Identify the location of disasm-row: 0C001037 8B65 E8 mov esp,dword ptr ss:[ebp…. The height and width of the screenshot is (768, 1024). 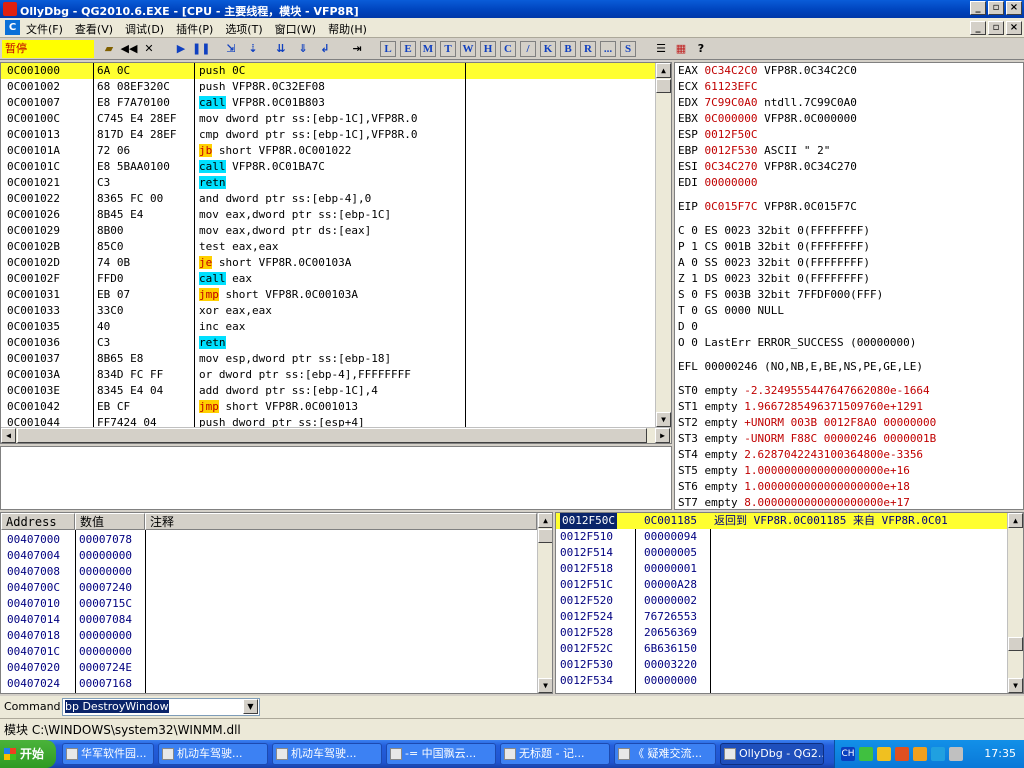
(336, 359).